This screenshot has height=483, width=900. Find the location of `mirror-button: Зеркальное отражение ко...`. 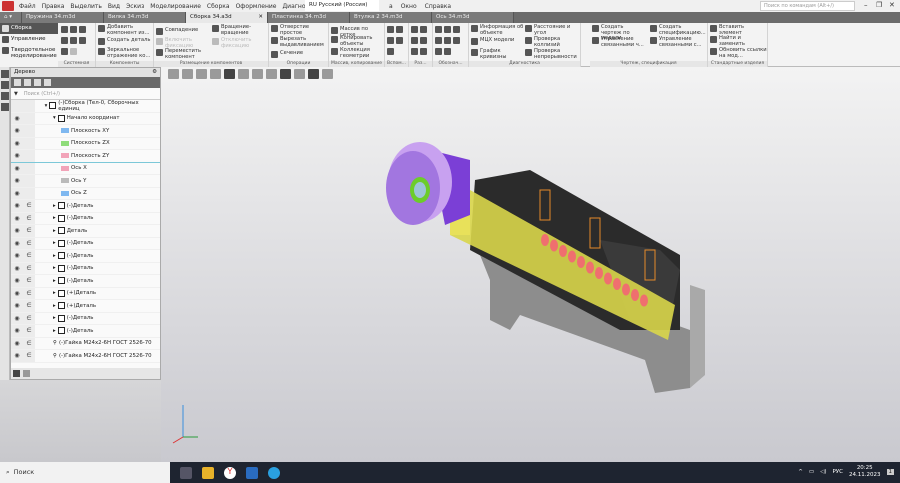

mirror-button: Зеркальное отражение ко... is located at coordinates (125, 53).